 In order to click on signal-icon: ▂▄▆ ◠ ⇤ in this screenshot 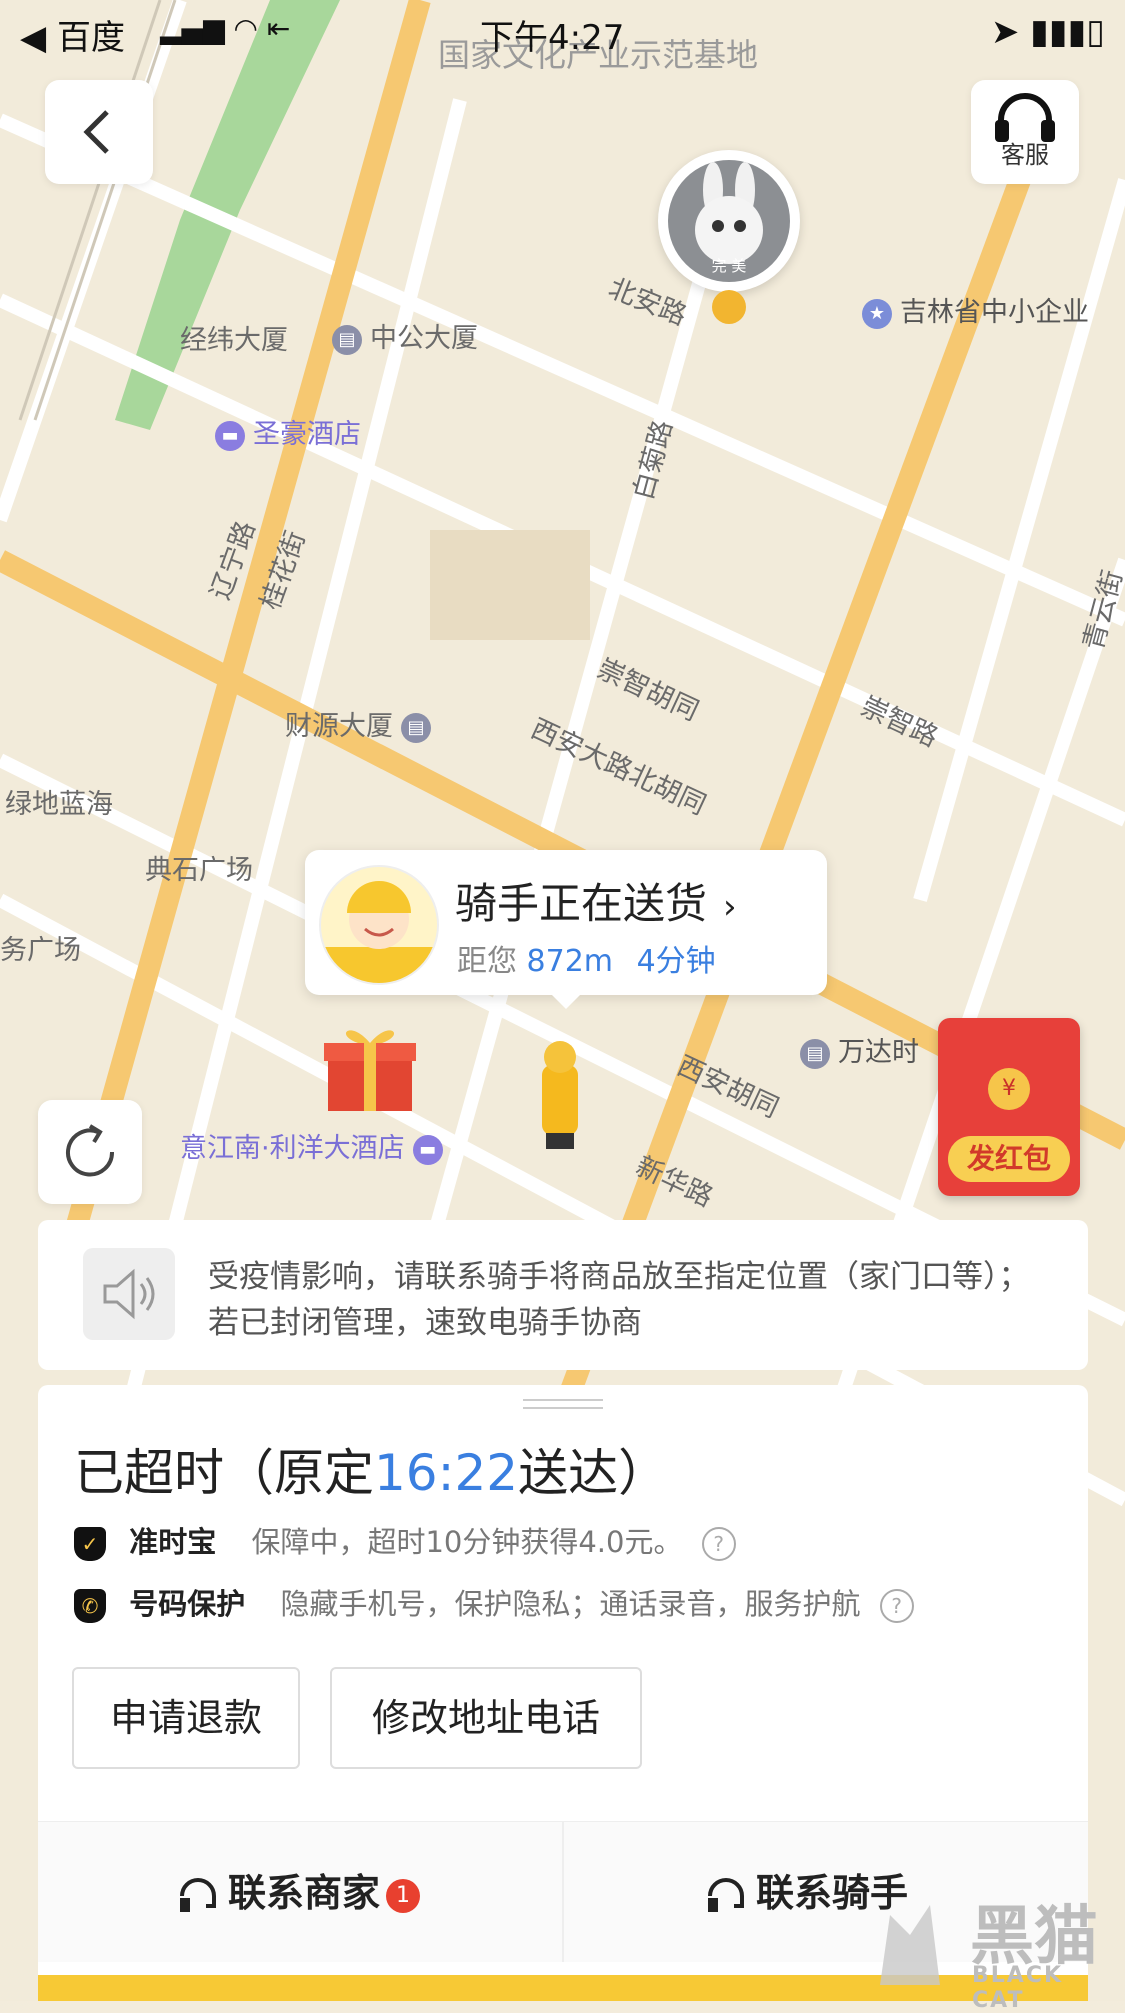, I will do `click(225, 28)`.